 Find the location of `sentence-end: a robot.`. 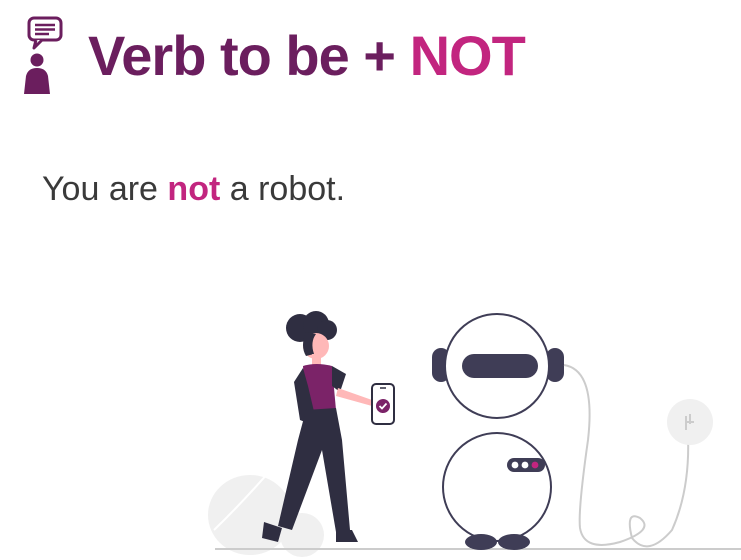

sentence-end: a robot. is located at coordinates (283, 189).